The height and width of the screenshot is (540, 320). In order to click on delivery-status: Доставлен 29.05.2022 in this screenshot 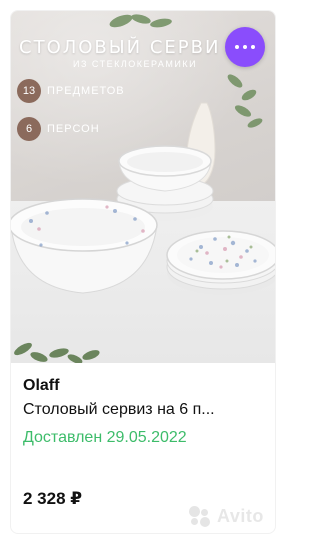, I will do `click(105, 437)`.